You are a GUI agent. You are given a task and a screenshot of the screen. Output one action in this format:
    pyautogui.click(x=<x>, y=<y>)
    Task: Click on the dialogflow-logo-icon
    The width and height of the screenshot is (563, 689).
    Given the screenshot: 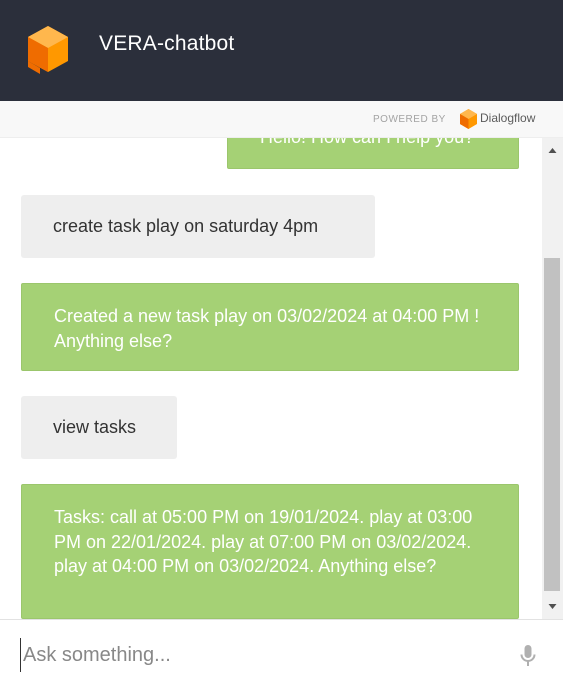 What is the action you would take?
    pyautogui.click(x=468, y=119)
    